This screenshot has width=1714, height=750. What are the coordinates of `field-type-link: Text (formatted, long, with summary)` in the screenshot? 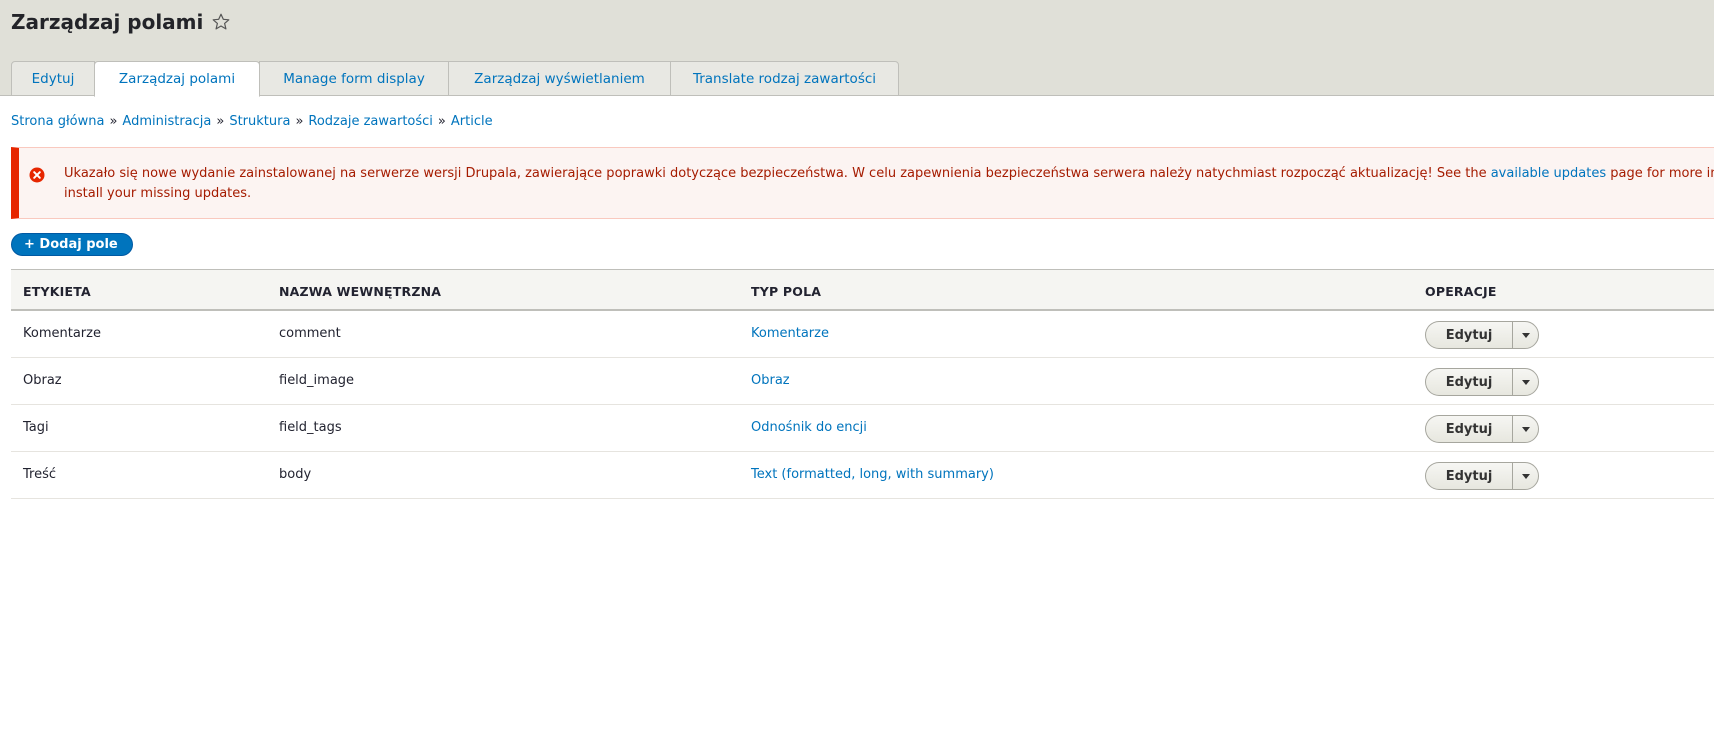 It's located at (872, 474).